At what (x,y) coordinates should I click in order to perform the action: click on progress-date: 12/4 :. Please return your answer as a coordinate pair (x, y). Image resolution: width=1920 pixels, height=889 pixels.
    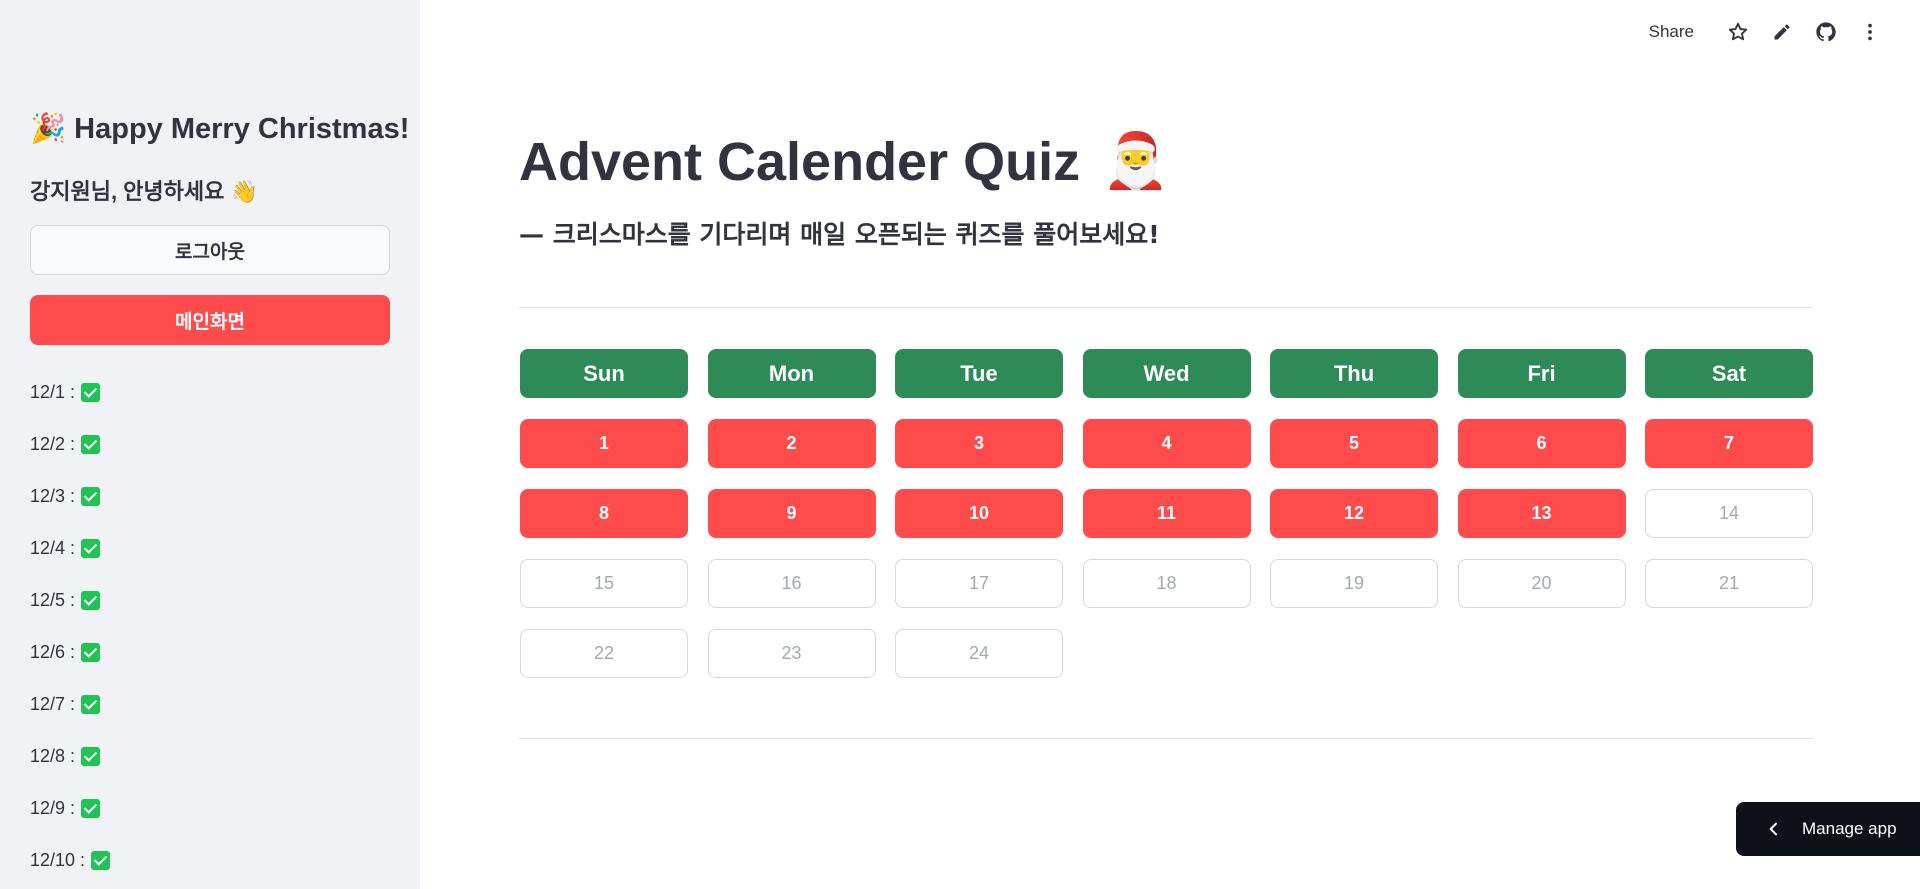
    Looking at the image, I should click on (53, 547).